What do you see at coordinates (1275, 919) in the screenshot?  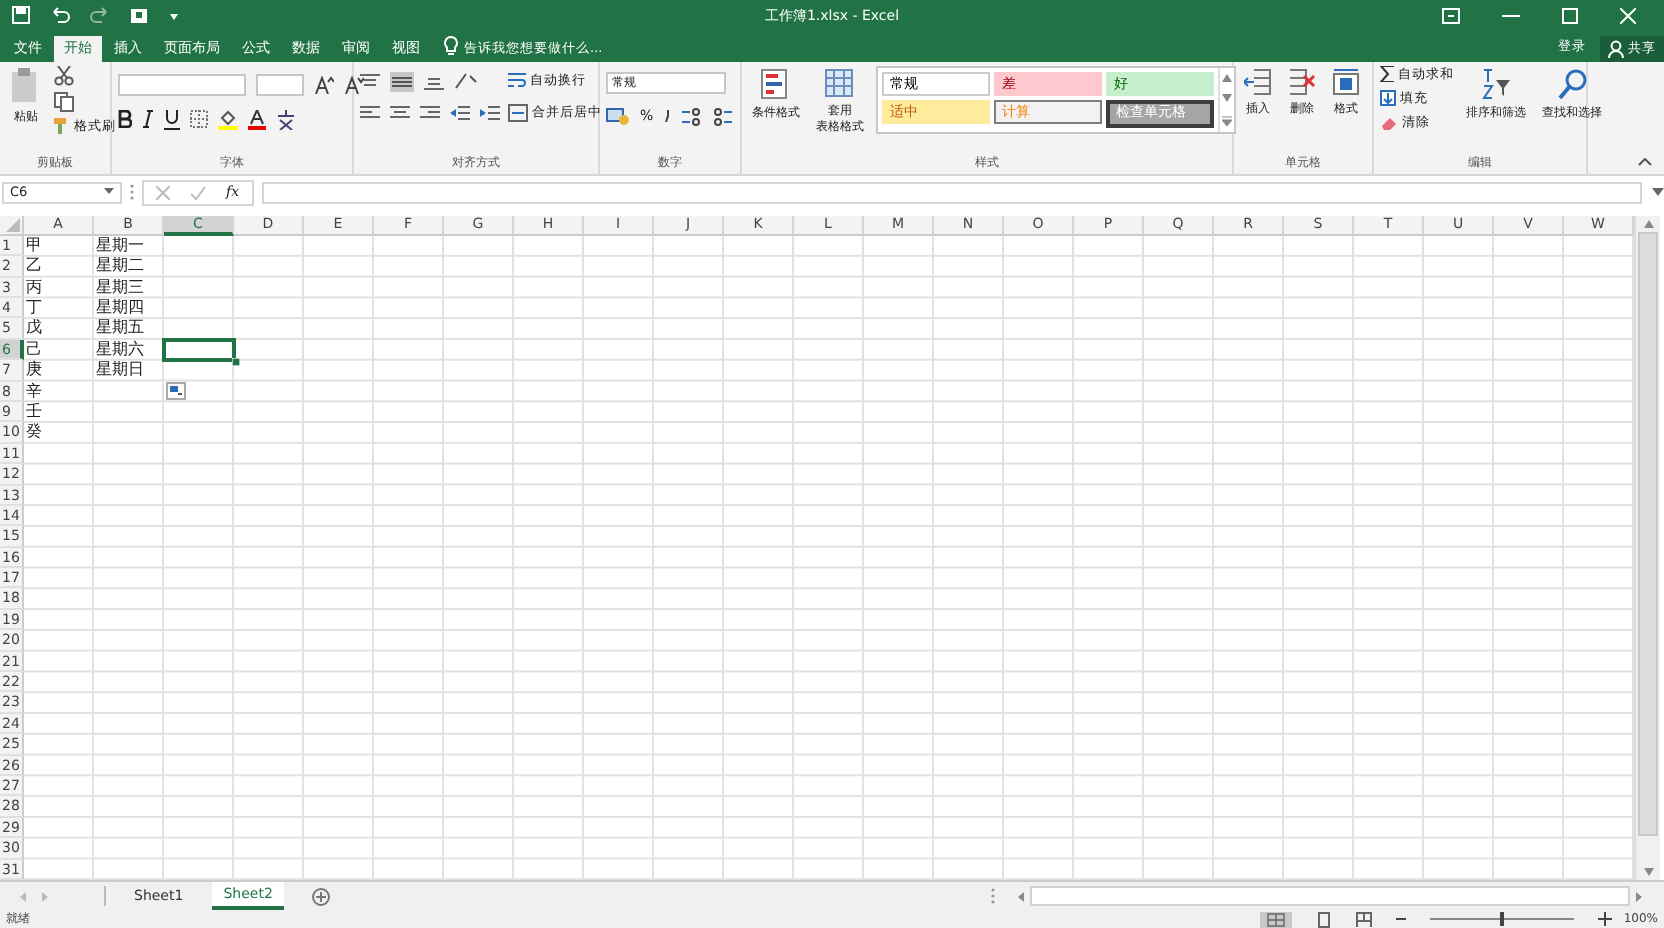 I see `normal-view-icon` at bounding box center [1275, 919].